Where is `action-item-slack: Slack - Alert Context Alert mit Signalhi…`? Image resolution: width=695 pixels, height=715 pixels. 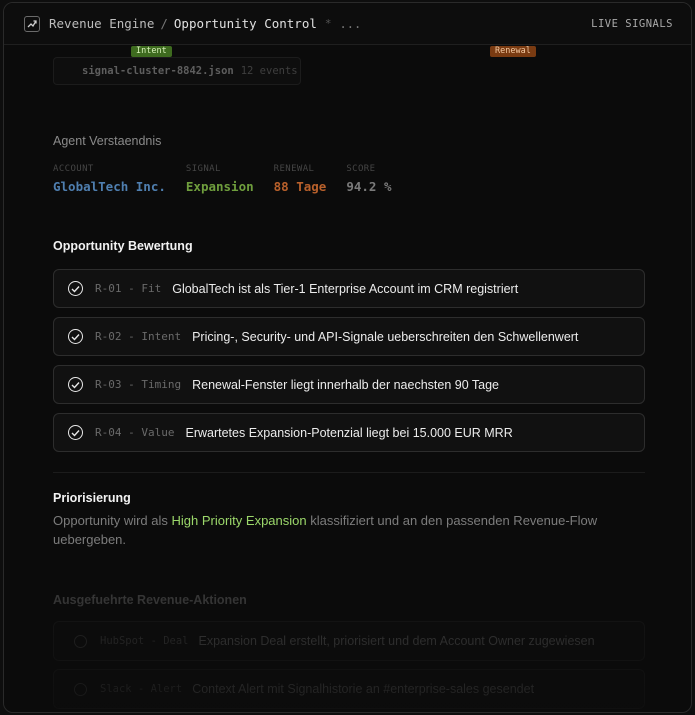
action-item-slack: Slack - Alert Context Alert mit Signalhi… is located at coordinates (349, 689).